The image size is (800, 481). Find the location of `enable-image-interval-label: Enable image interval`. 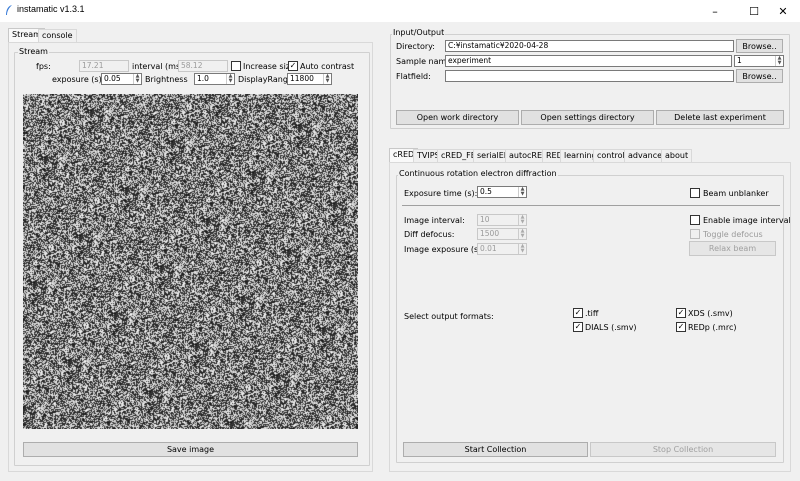

enable-image-interval-label: Enable image interval is located at coordinates (747, 220).